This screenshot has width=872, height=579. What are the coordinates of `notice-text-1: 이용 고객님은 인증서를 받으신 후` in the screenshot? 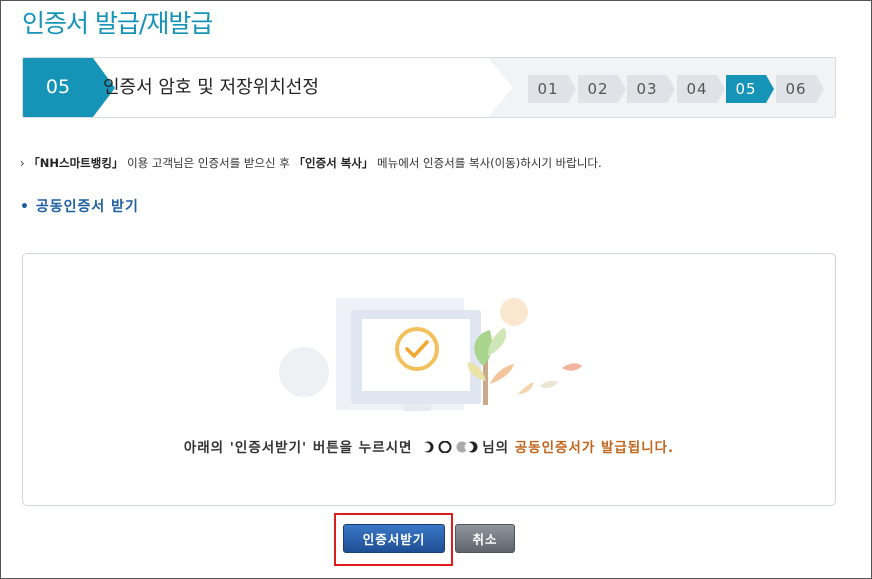 It's located at (208, 163).